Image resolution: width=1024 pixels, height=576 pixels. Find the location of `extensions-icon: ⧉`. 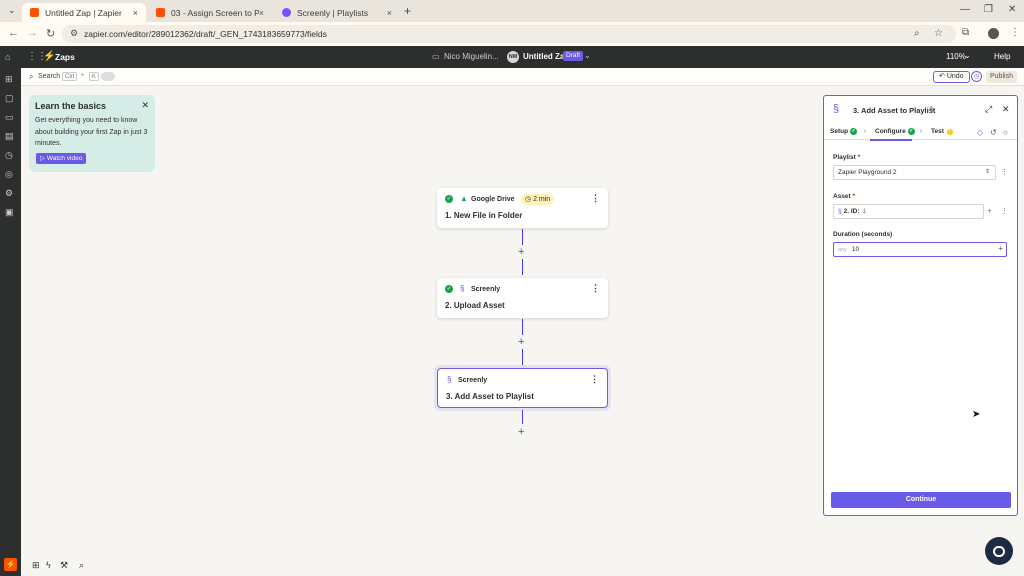

extensions-icon: ⧉ is located at coordinates (965, 32).